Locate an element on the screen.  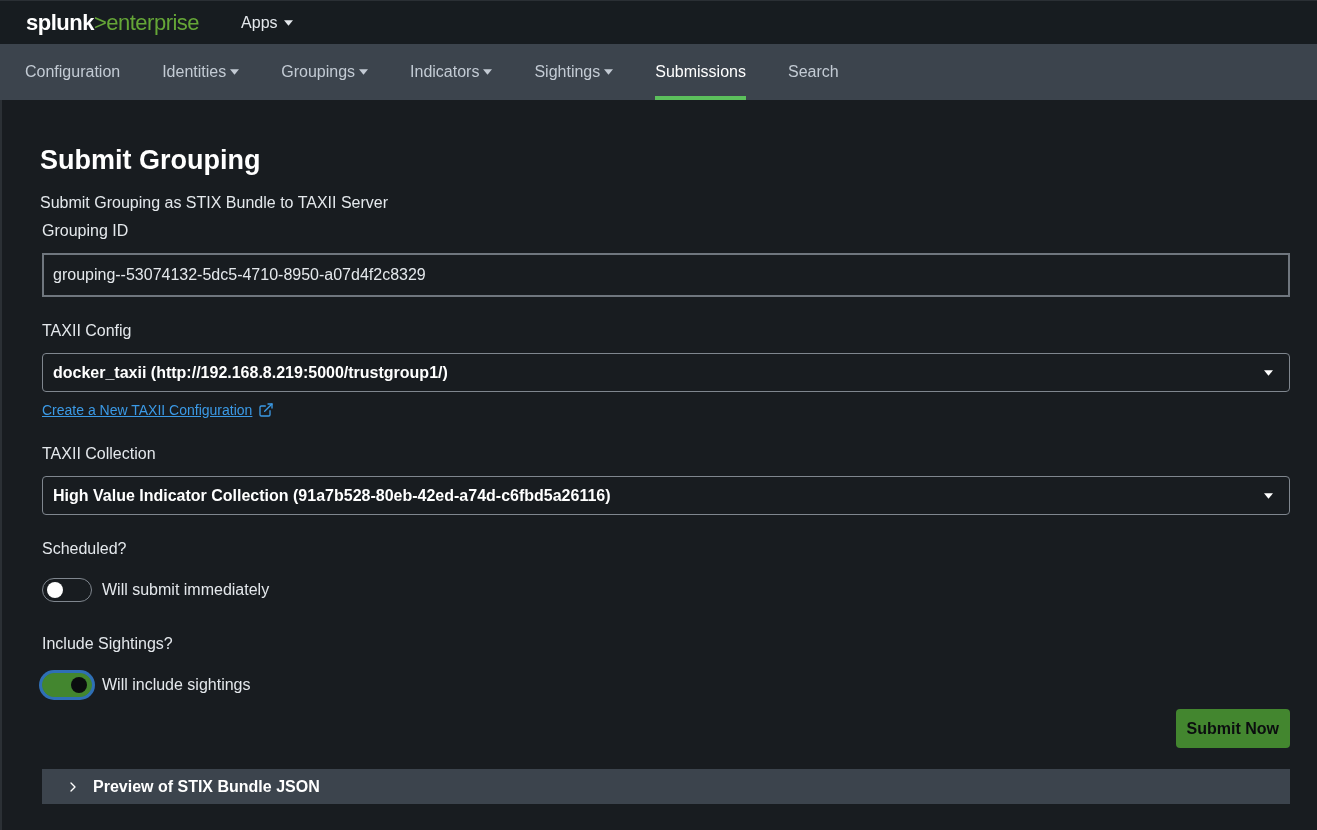
nav-tab: Identities is located at coordinates (201, 72).